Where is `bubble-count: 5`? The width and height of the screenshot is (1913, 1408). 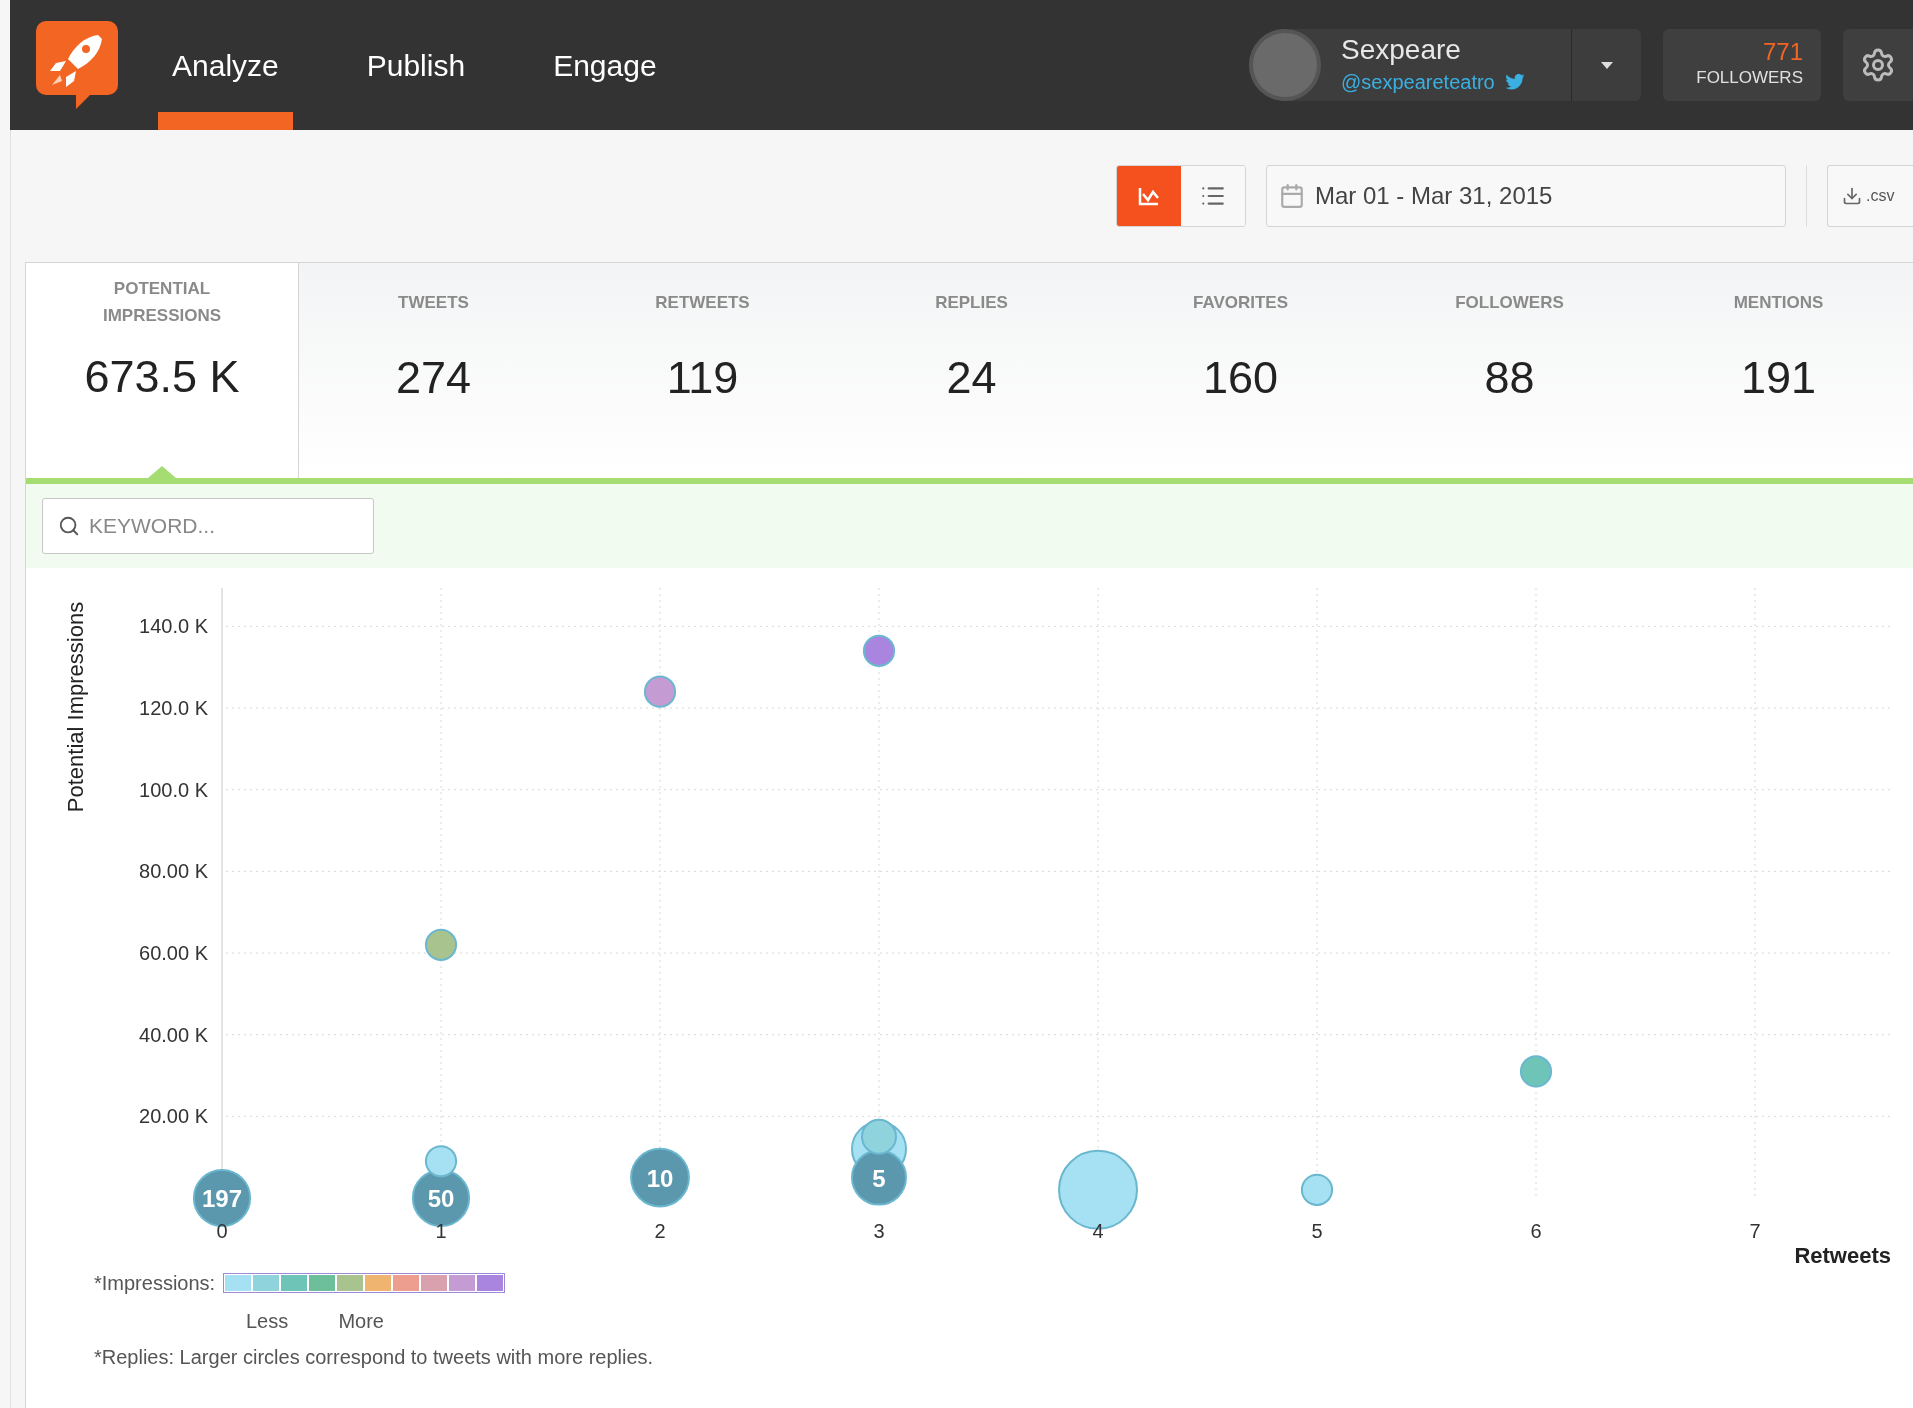
bubble-count: 5 is located at coordinates (879, 1178).